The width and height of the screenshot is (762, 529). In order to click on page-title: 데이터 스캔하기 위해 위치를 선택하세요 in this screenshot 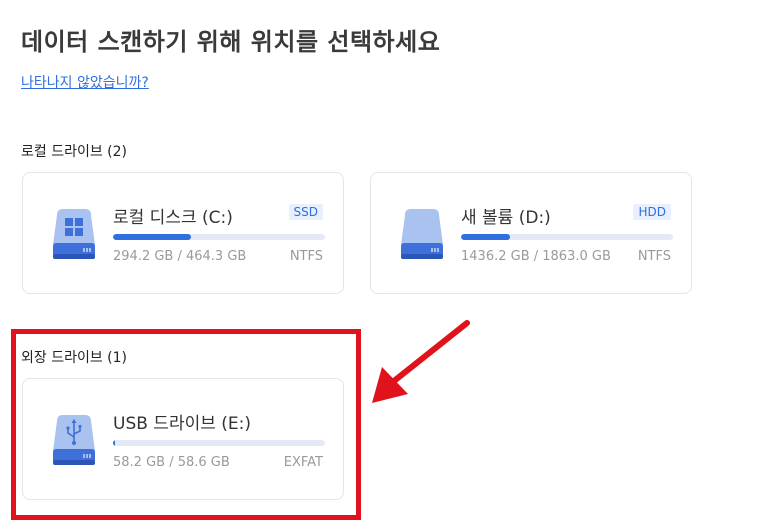, I will do `click(231, 42)`.